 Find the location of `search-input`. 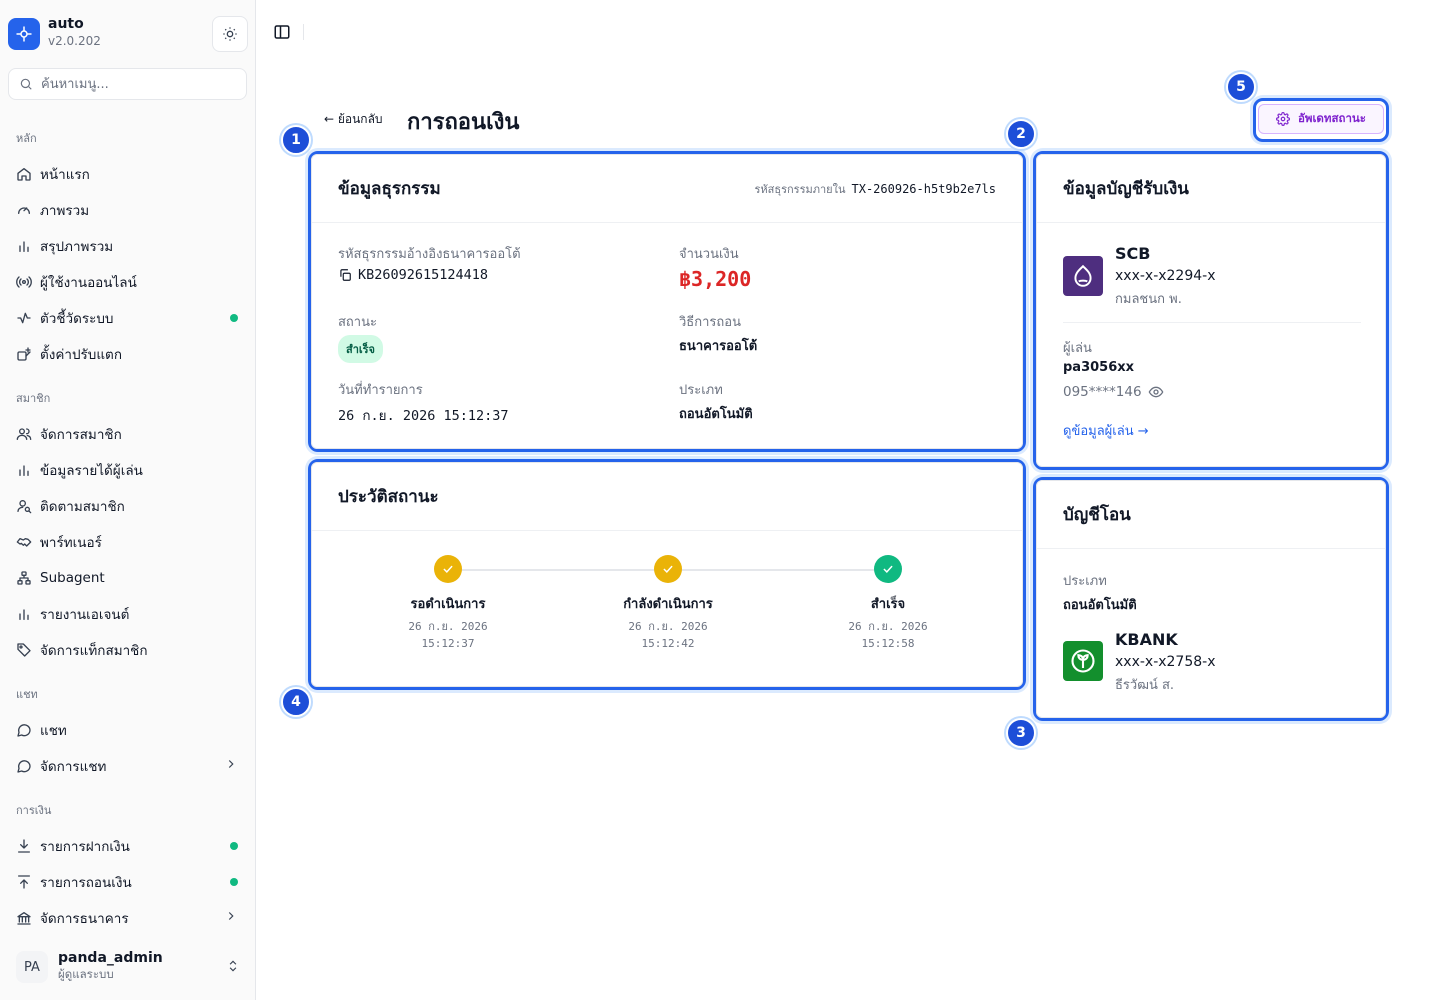

search-input is located at coordinates (136, 84).